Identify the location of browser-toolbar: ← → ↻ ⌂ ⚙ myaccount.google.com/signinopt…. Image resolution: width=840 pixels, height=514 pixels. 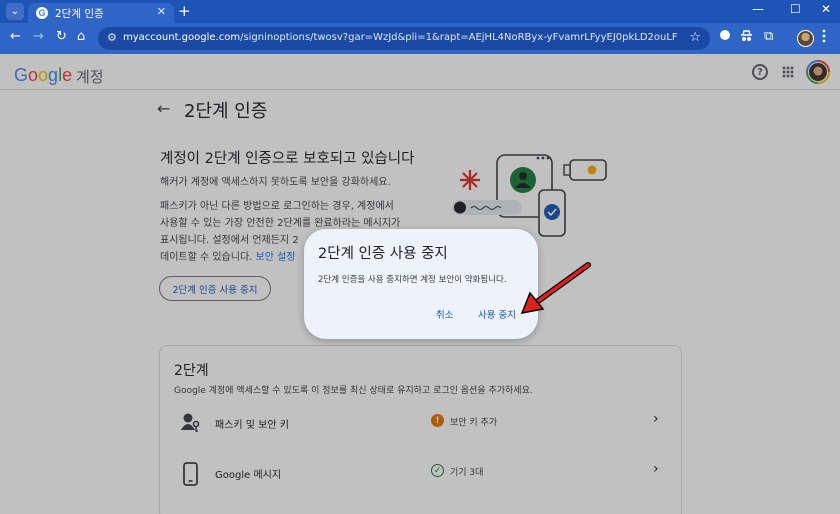
(420, 38).